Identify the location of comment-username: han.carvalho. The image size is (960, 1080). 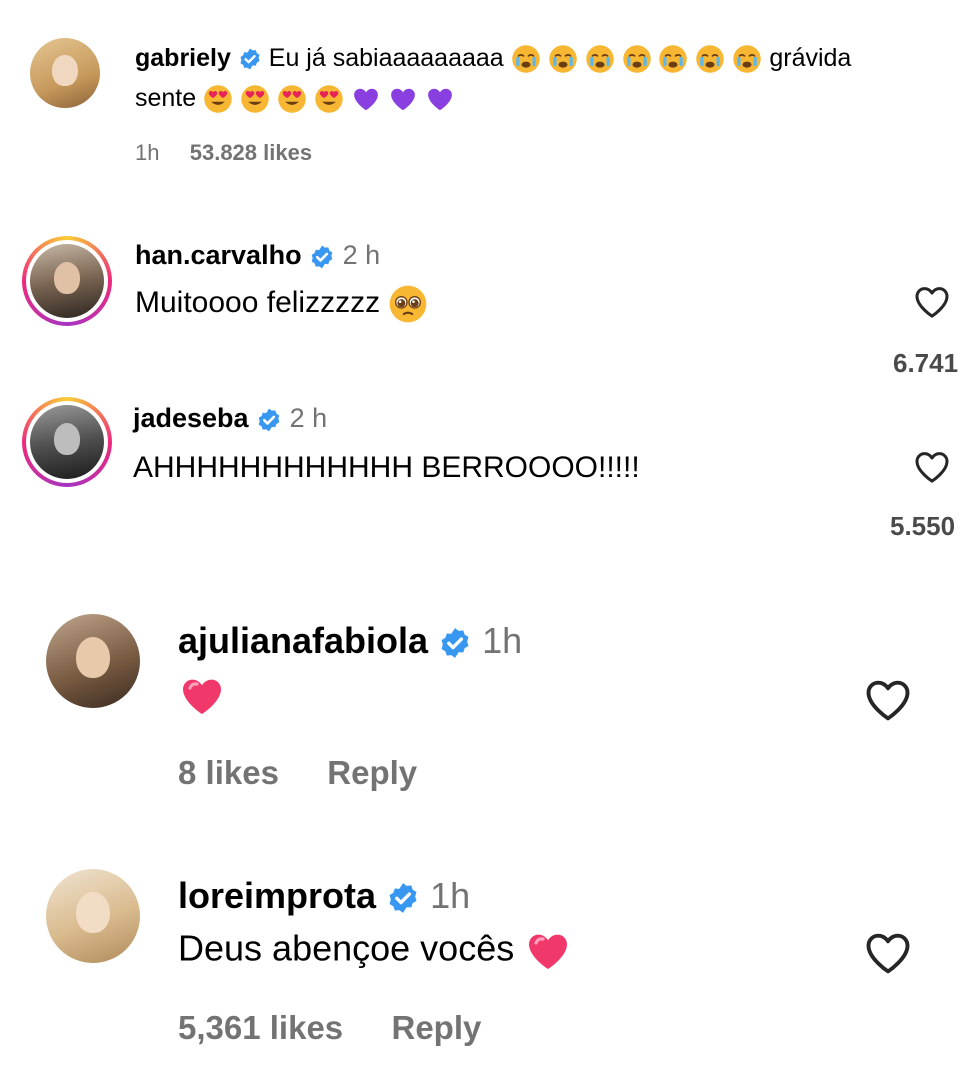
(218, 255).